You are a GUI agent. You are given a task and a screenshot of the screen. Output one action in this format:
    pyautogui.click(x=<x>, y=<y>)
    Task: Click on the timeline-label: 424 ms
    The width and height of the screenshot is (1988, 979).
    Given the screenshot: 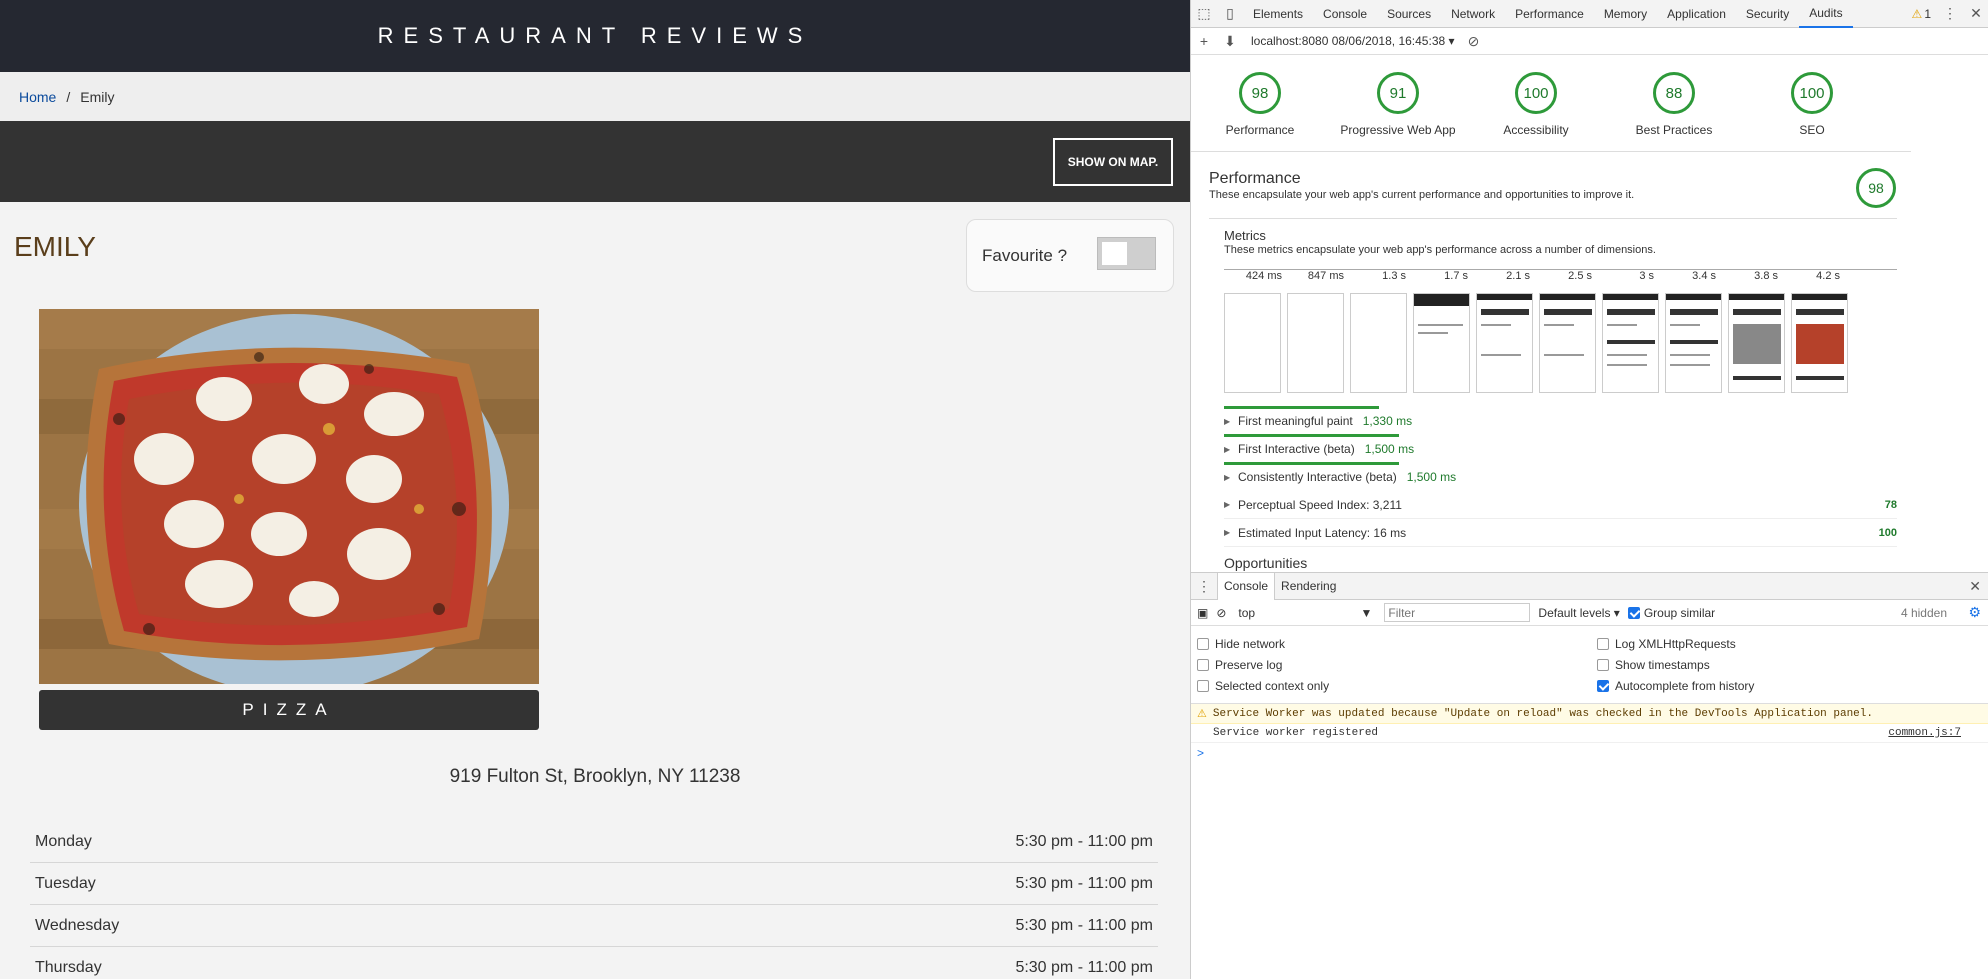 What is the action you would take?
    pyautogui.click(x=1263, y=276)
    